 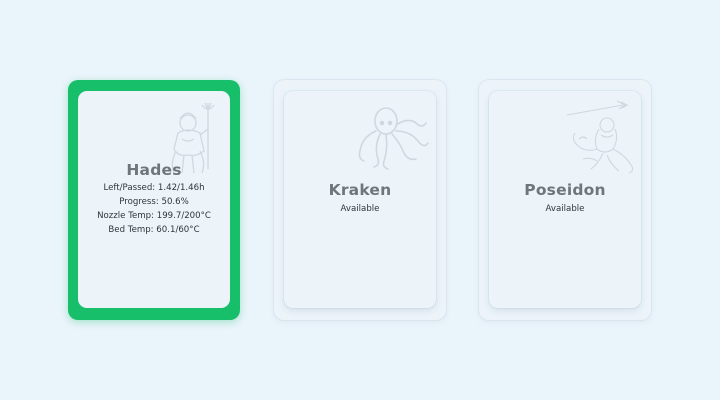 What do you see at coordinates (393, 138) in the screenshot?
I see `octopus-icon` at bounding box center [393, 138].